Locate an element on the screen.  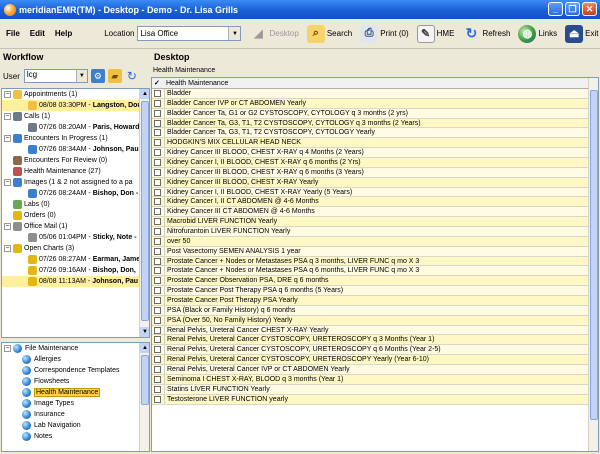
tree-item: Notes is located at coordinates (75, 436).